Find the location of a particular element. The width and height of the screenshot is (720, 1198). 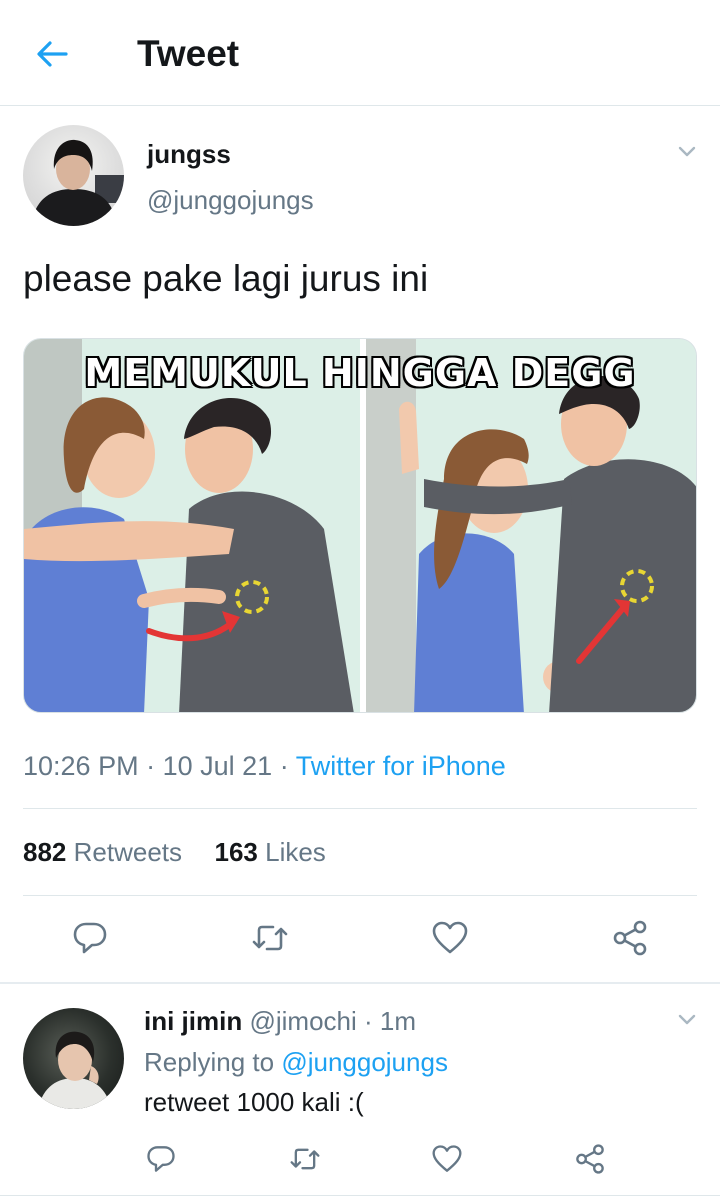

reply-like-button is located at coordinates (447, 1159).